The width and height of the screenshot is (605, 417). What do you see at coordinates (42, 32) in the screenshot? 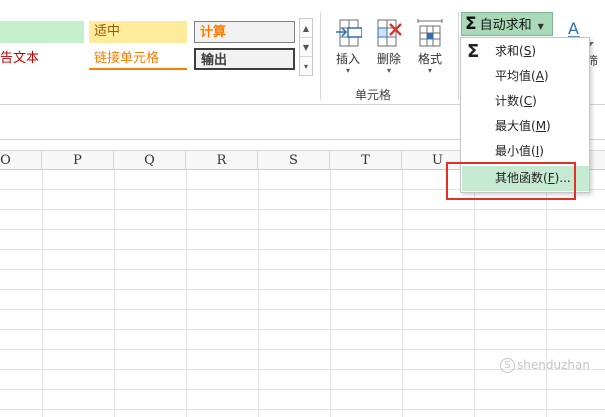
I see `style-good-cell` at bounding box center [42, 32].